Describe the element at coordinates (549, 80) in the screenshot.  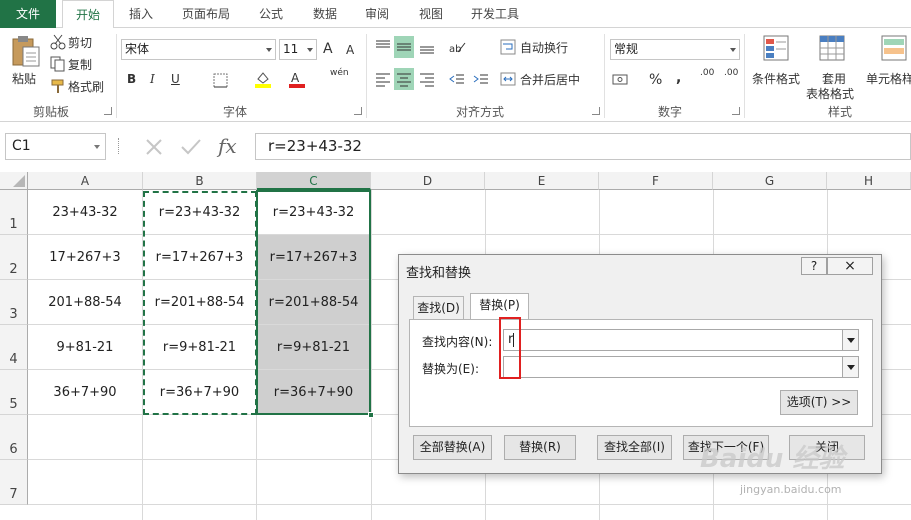
I see `merge-center-button: 合并后居中` at that location.